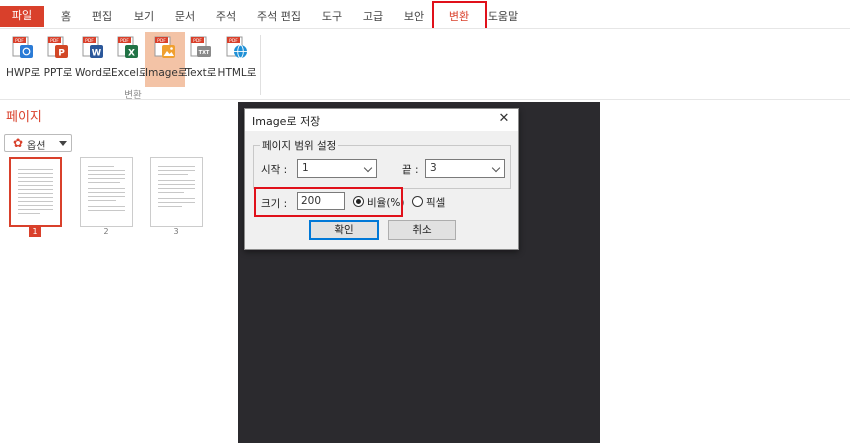  I want to click on page-number-3: 3, so click(176, 231).